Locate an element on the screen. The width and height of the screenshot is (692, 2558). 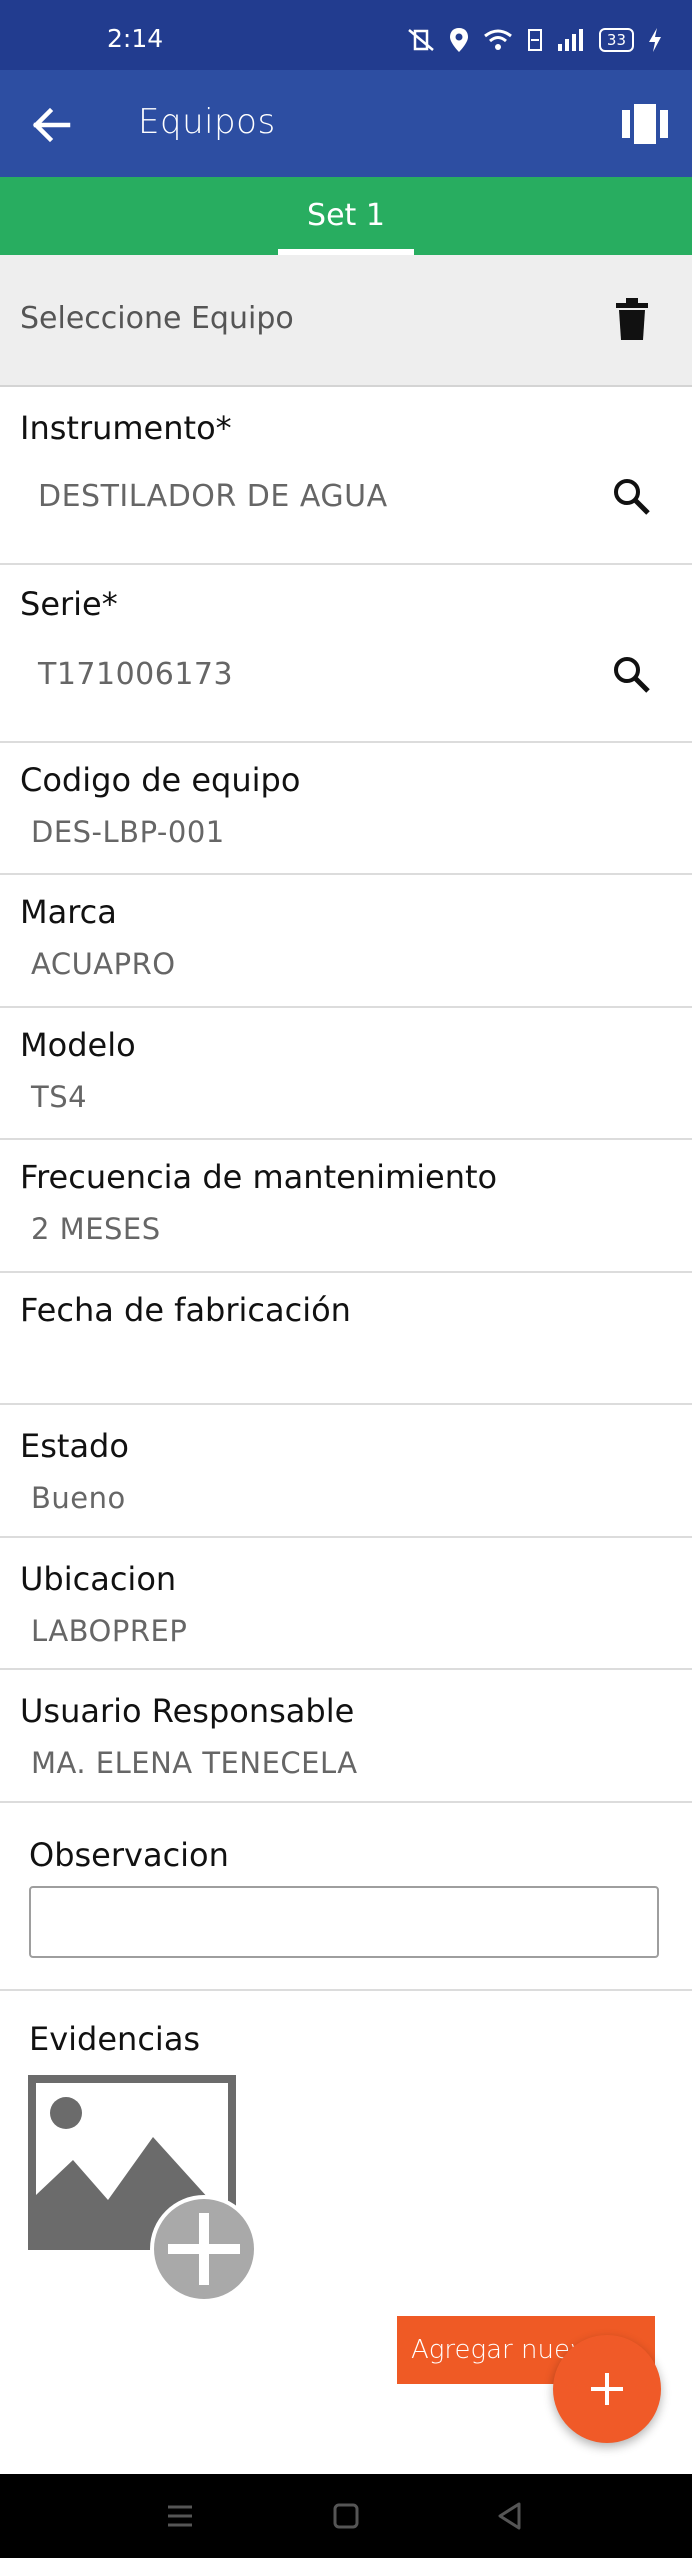
frecuencia-value: 2 MESES is located at coordinates (96, 1229).